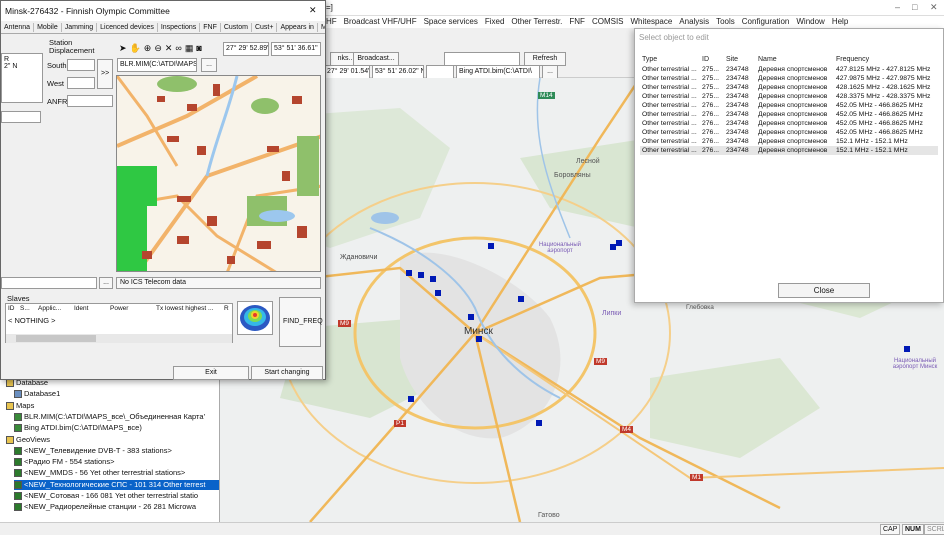 Image resolution: width=944 pixels, height=535 pixels. Describe the element at coordinates (157, 65) in the screenshot. I see `station-map-select: BLR.MIM(C:\ATDI\MAPS` at that location.